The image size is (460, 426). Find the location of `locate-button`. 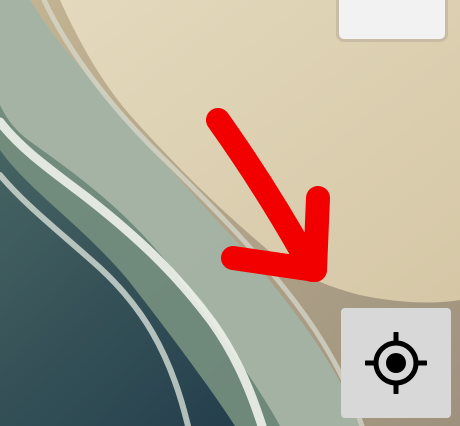

locate-button is located at coordinates (396, 363).